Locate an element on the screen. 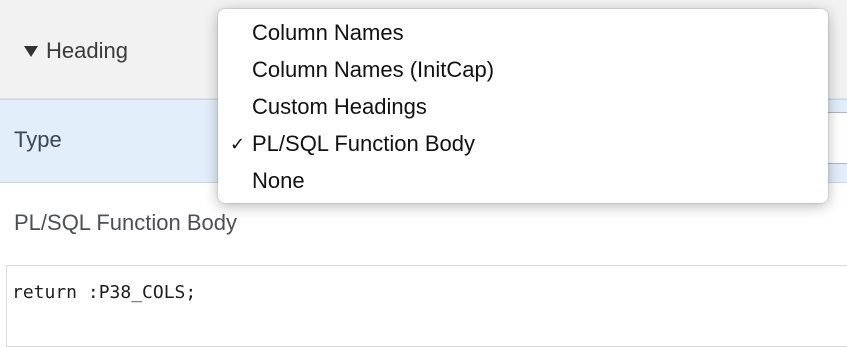 The height and width of the screenshot is (347, 847). menu-item-column-names: Column Names is located at coordinates (523, 33).